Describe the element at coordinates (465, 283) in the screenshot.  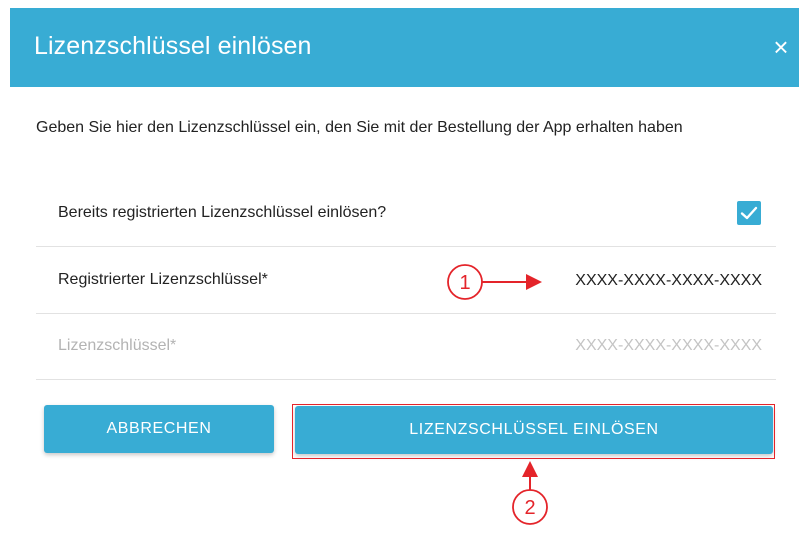
I see `annotation-label-1: 1` at that location.